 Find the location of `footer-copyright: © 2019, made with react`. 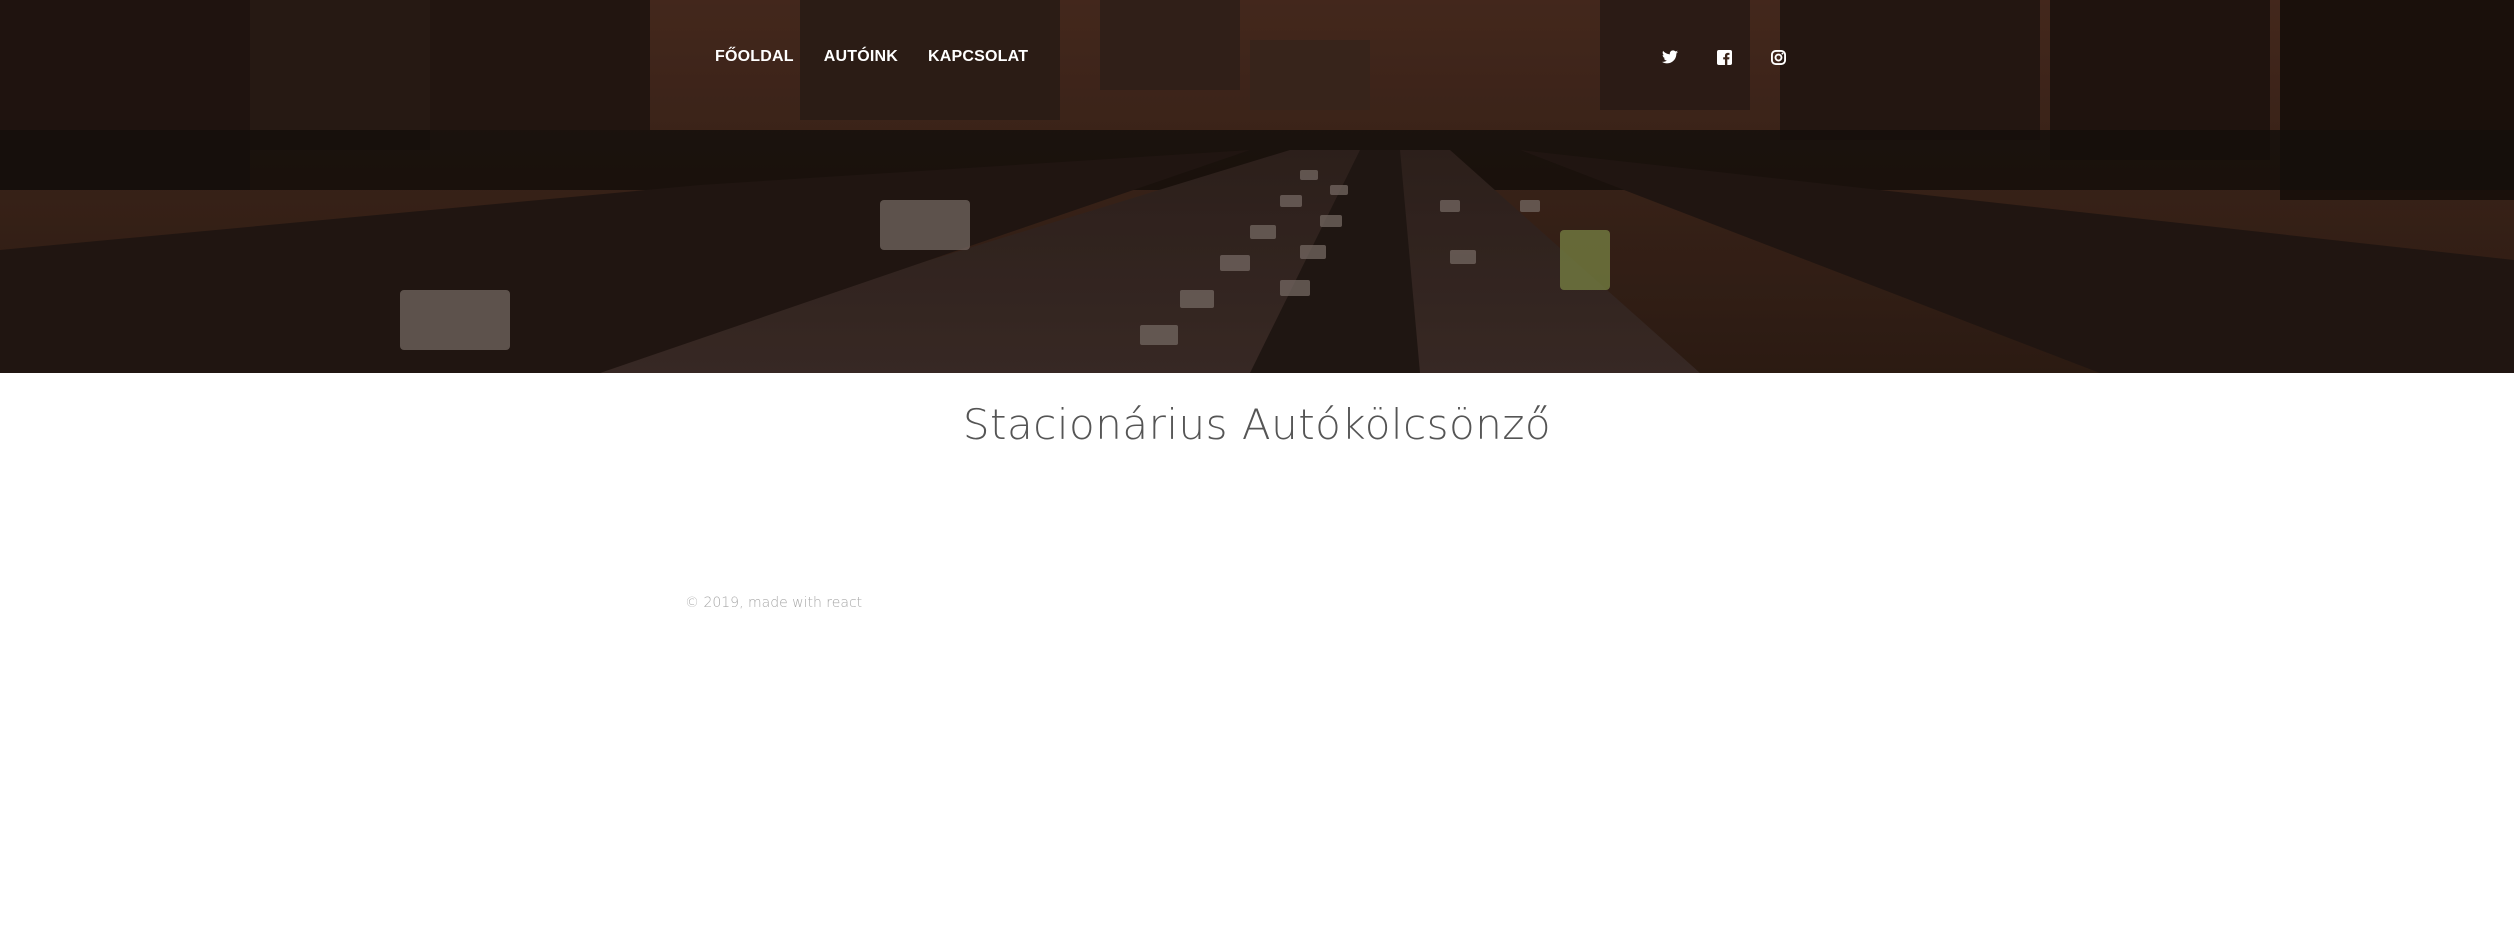

footer-copyright: © 2019, made with react is located at coordinates (774, 603).